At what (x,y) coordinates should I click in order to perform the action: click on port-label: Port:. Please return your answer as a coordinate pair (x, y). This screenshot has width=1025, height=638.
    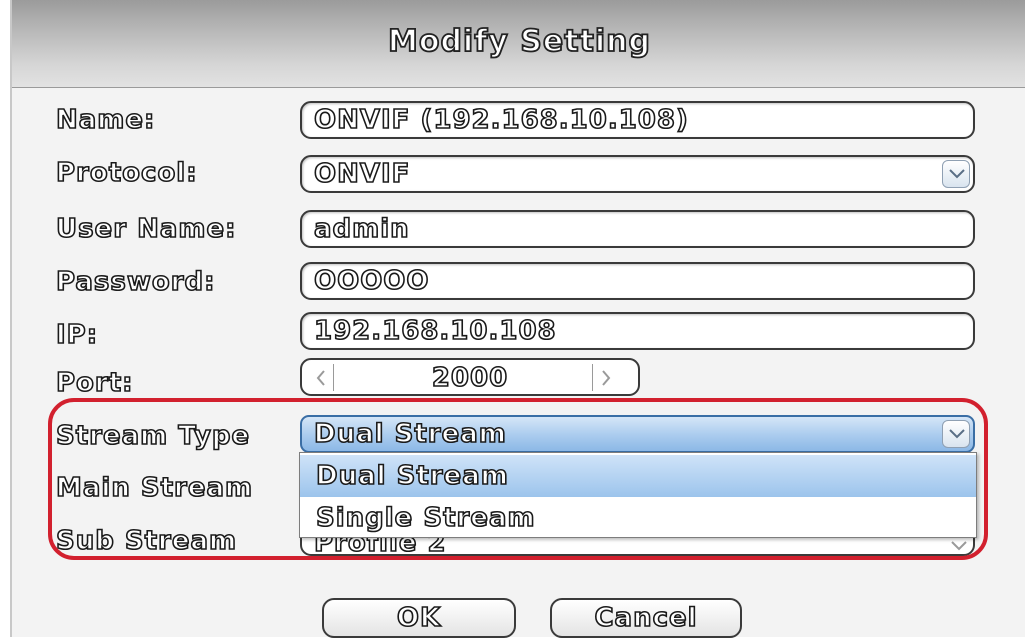
    Looking at the image, I should click on (94, 383).